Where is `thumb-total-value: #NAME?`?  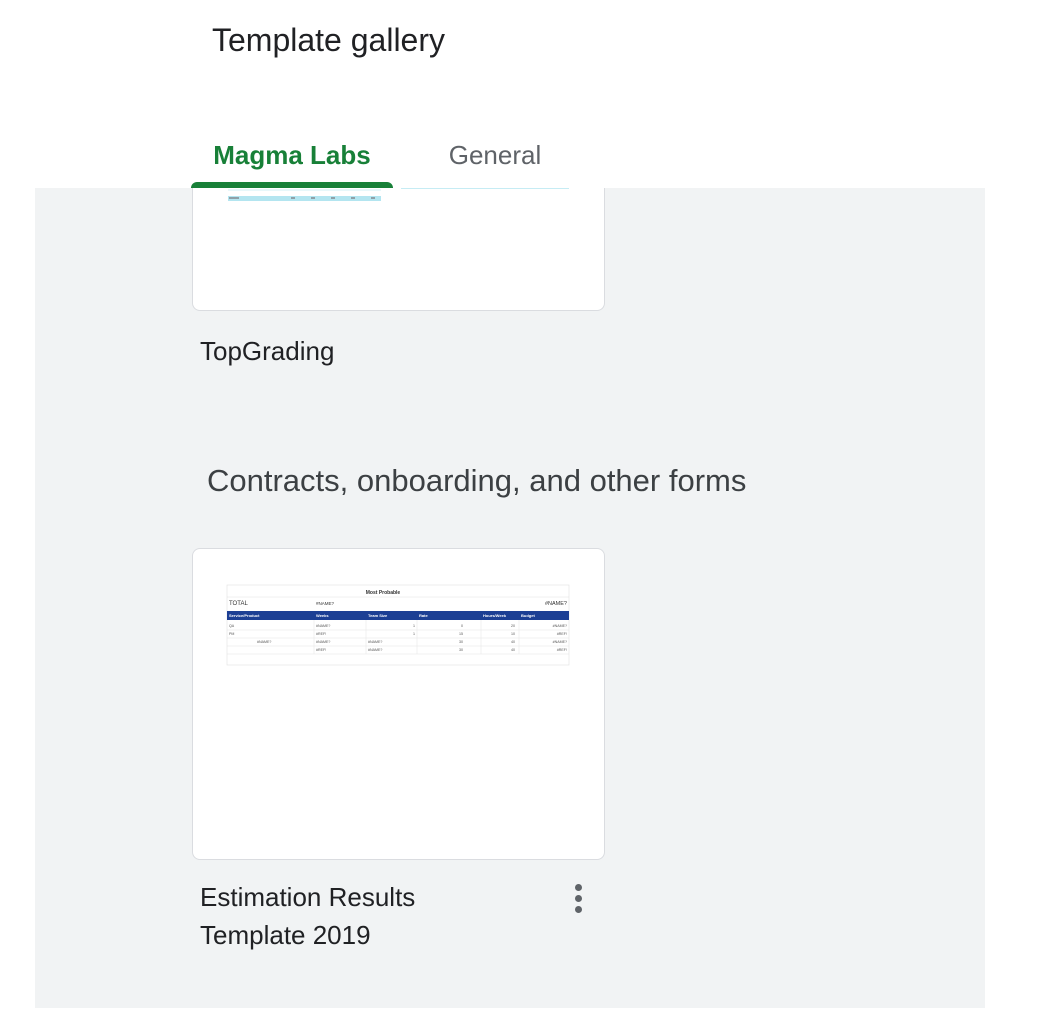
thumb-total-value: #NAME? is located at coordinates (325, 603).